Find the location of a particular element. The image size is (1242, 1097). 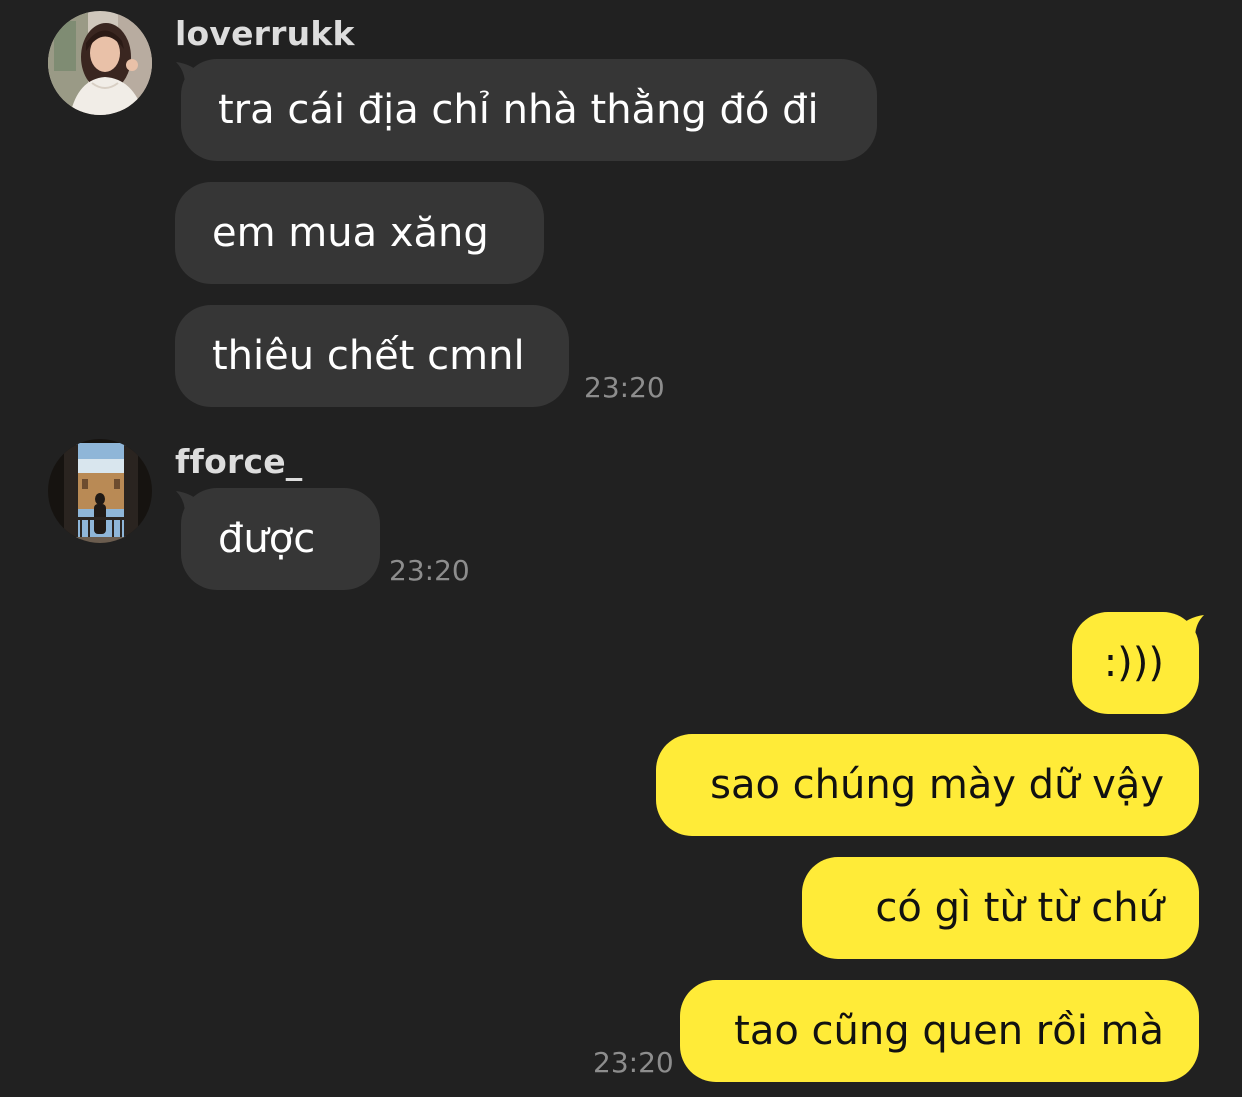

profile-photo-balcony-icon is located at coordinates (100, 491).